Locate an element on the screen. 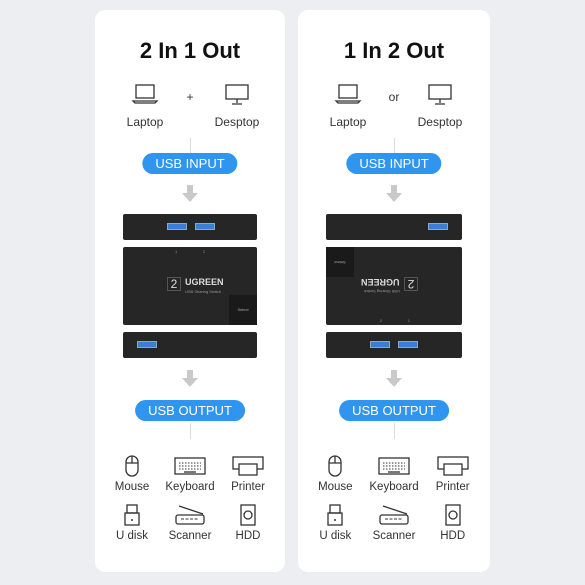  panel-title: 2 In 1 Out is located at coordinates (190, 50).